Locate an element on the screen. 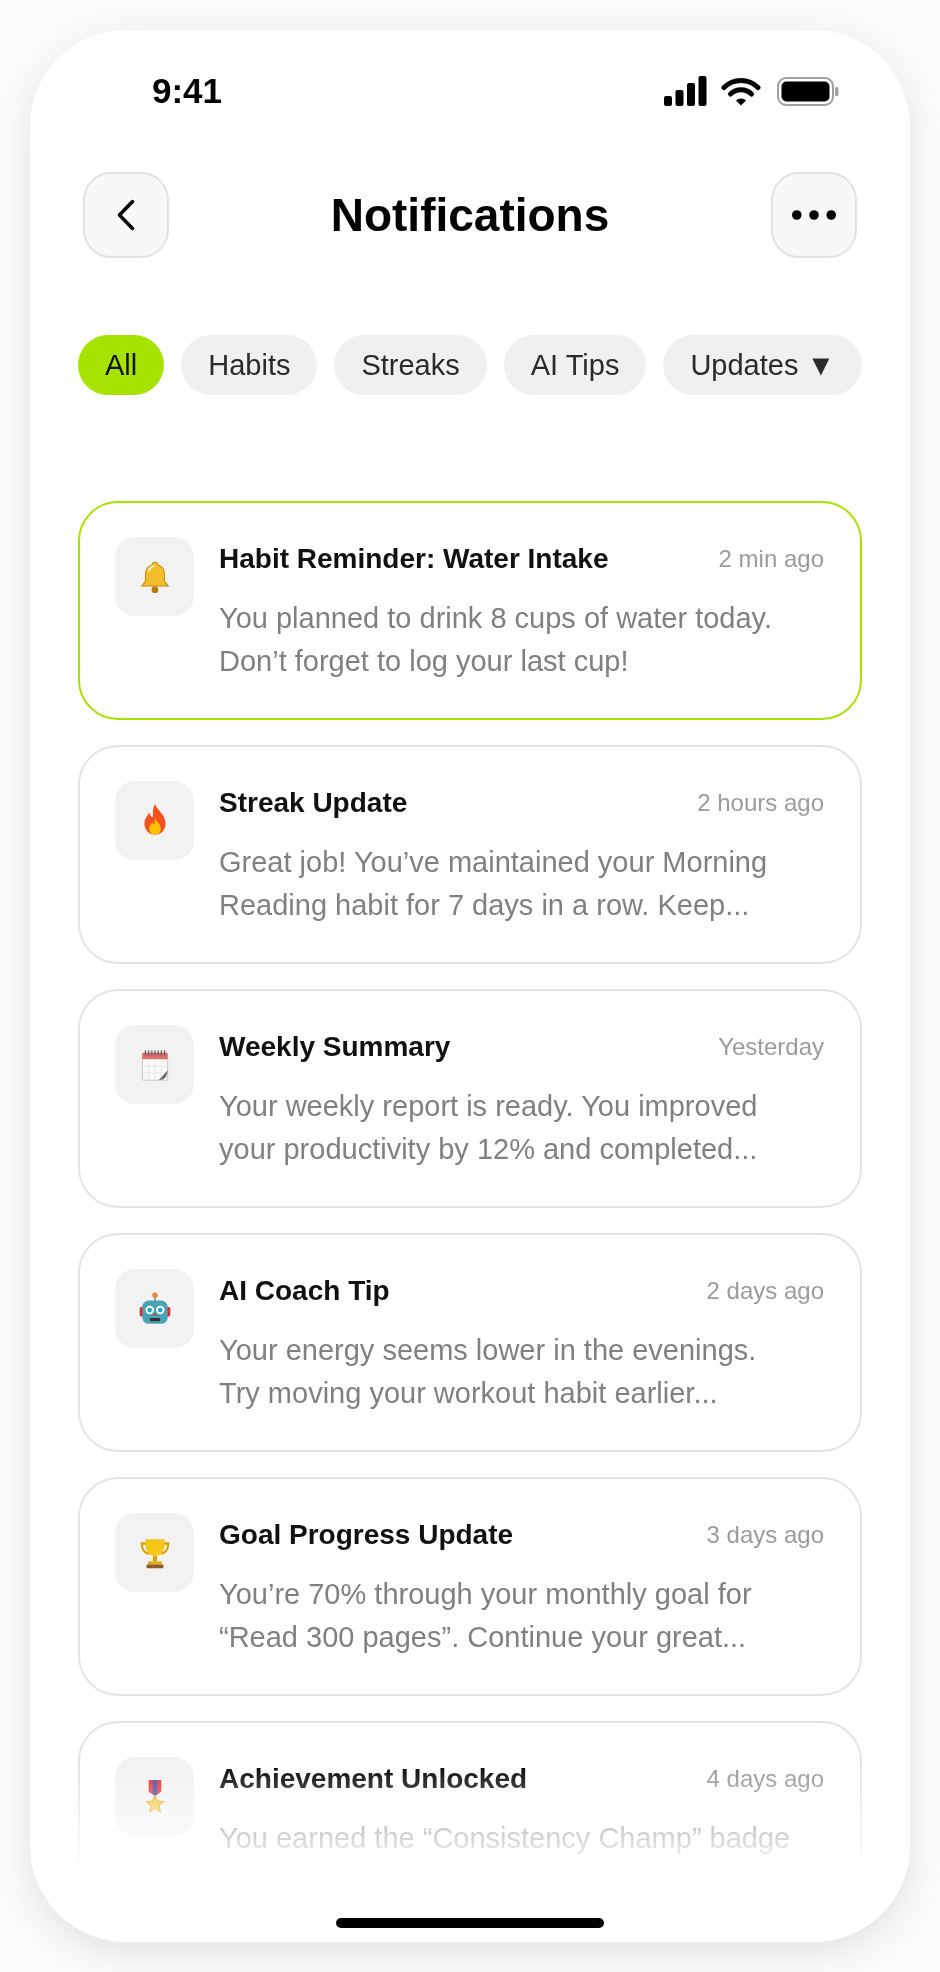 This screenshot has width=940, height=1972. notification-card: Habit Reminder: Water Intake 2 min ago You planned to drink 8 cups of water today. Don’t forget to log your last cup! is located at coordinates (470, 610).